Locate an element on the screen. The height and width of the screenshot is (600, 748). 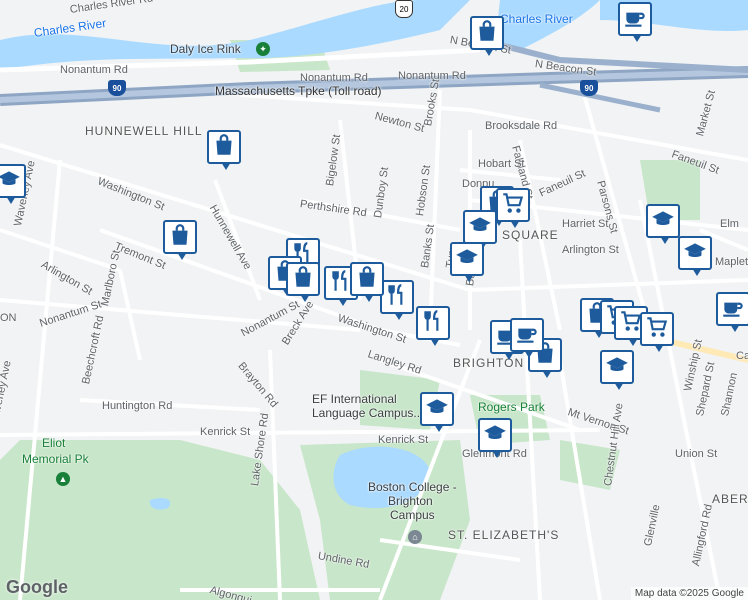
google-logo: Google is located at coordinates (37, 587).